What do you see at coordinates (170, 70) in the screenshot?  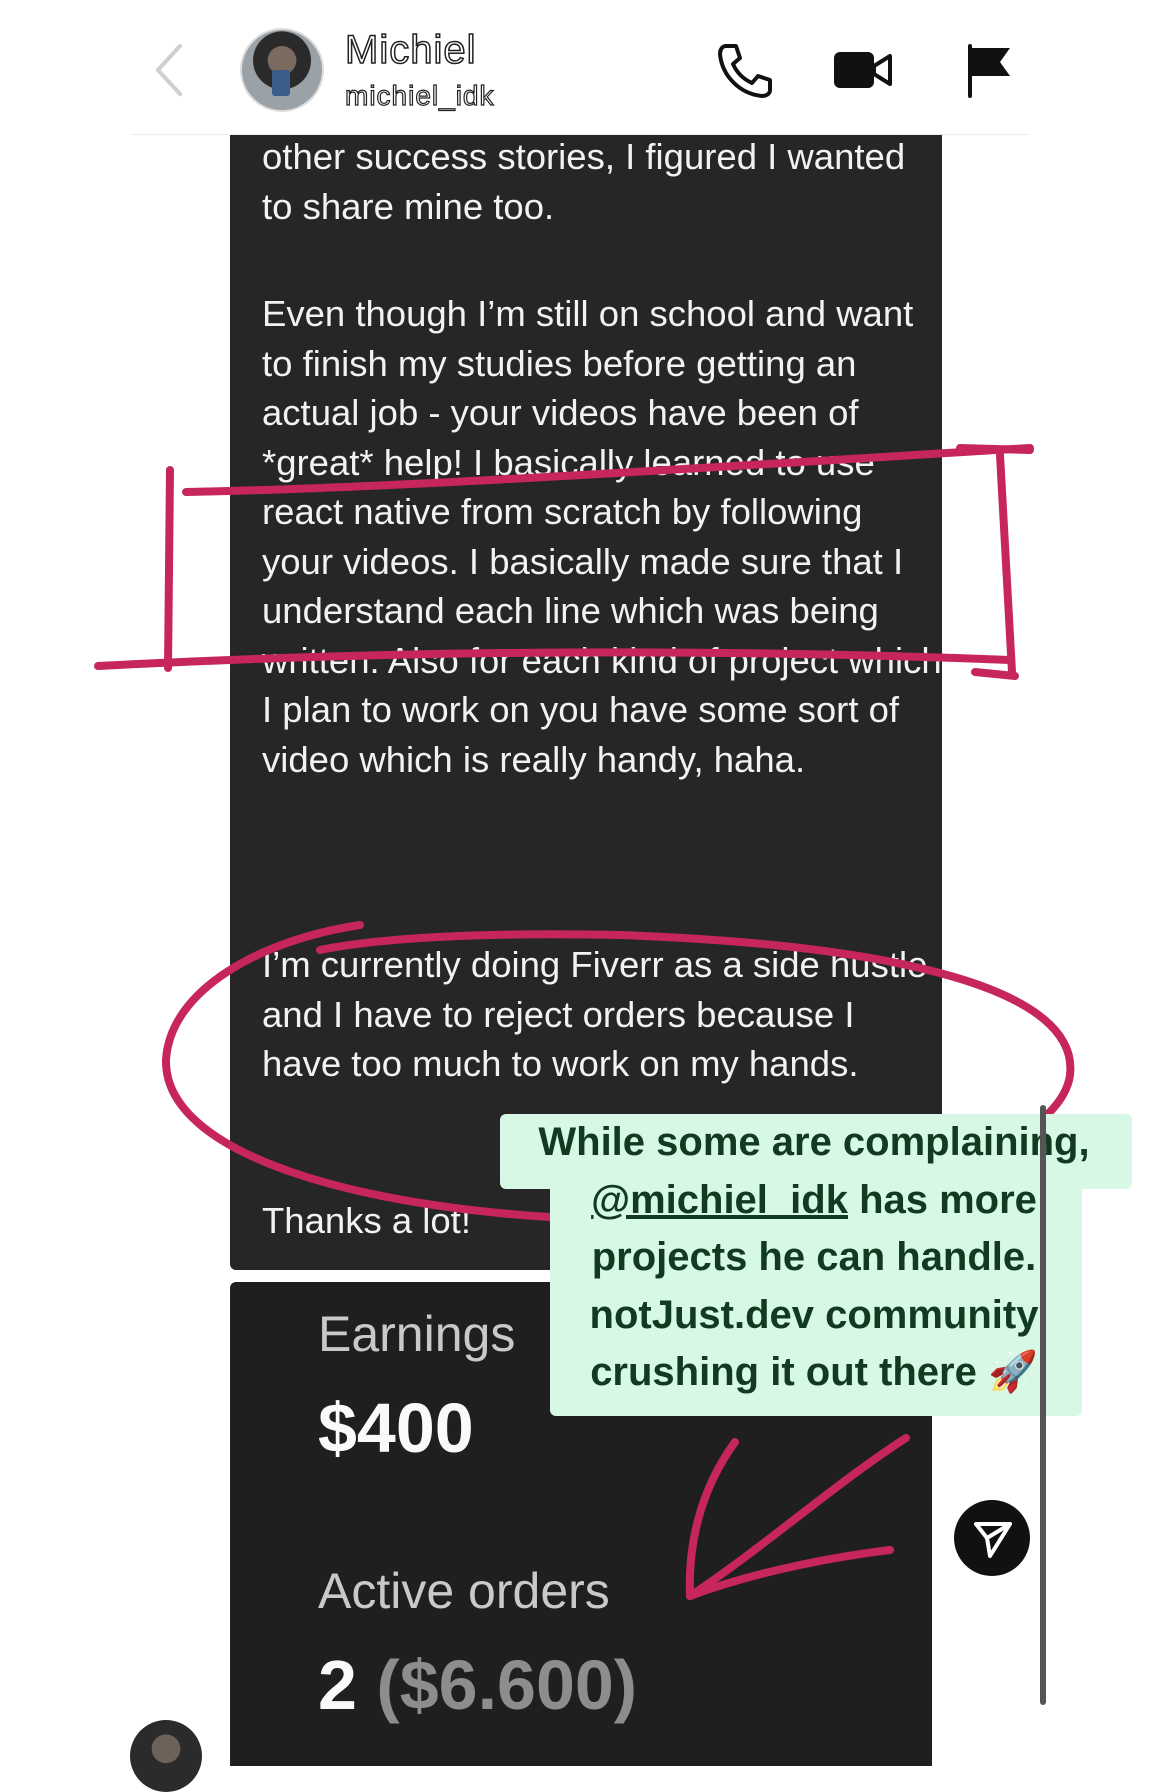 I see `back-icon` at bounding box center [170, 70].